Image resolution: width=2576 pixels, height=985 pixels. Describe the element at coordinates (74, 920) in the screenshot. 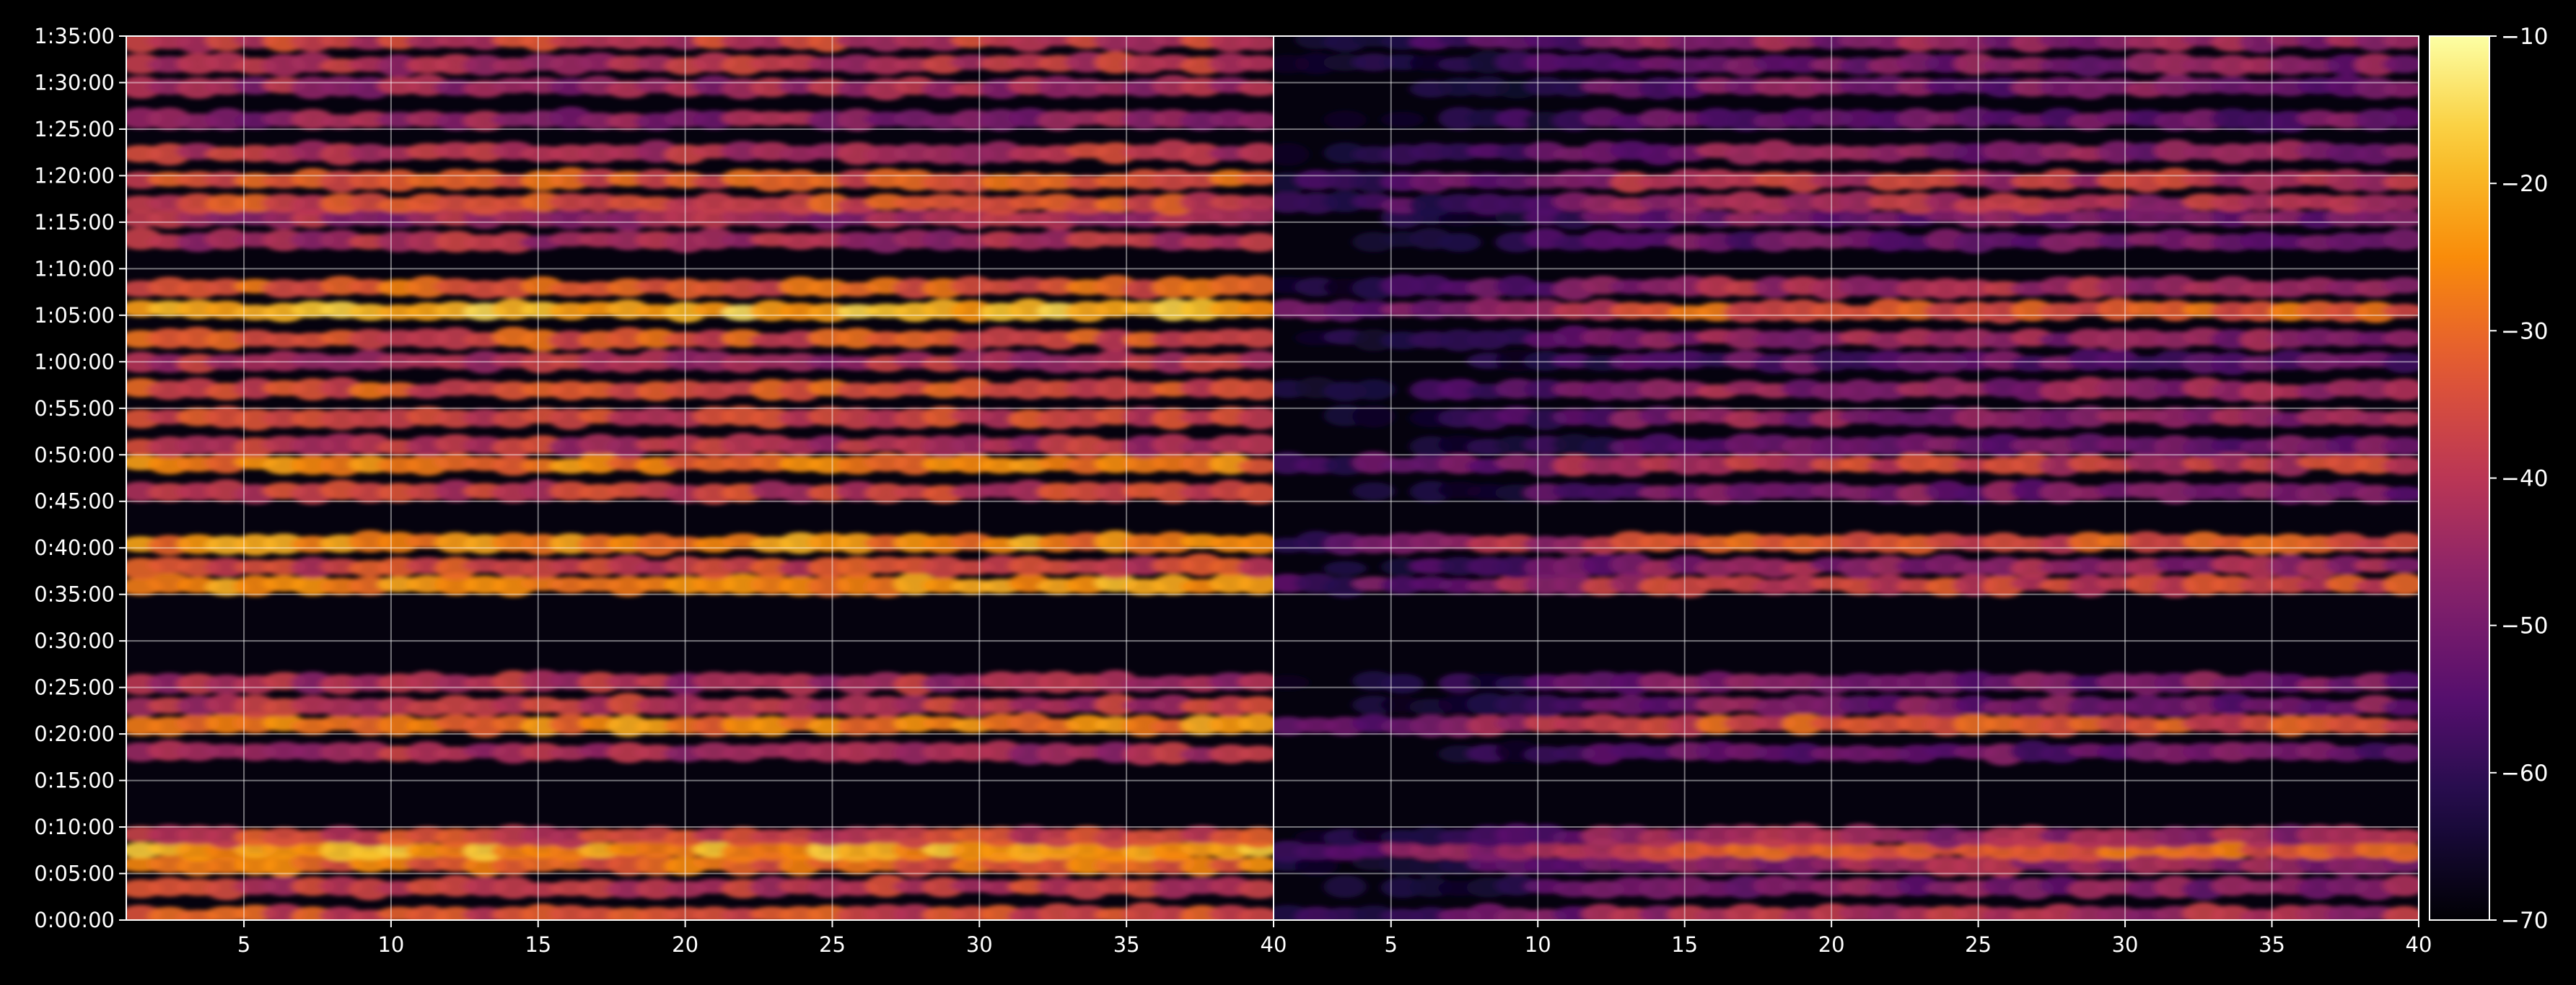

I see `y-tick-label: 0:00:00` at that location.